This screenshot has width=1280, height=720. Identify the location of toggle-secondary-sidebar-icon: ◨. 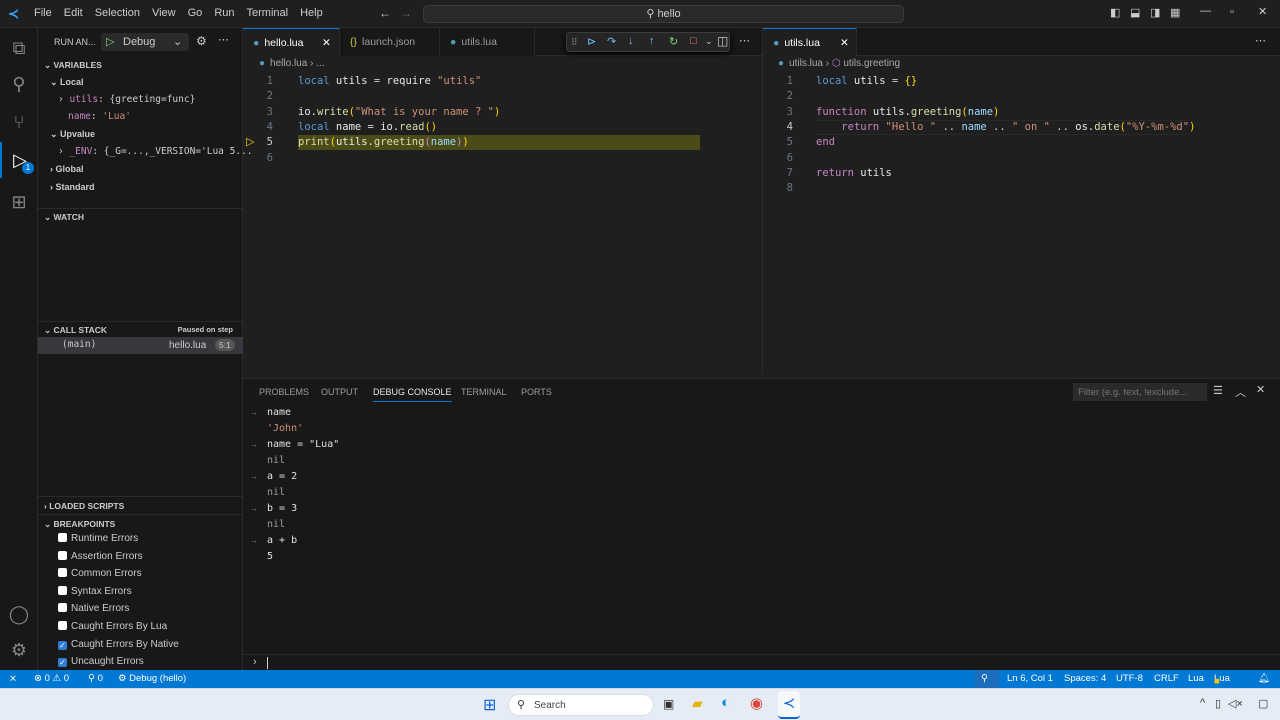
(1155, 12).